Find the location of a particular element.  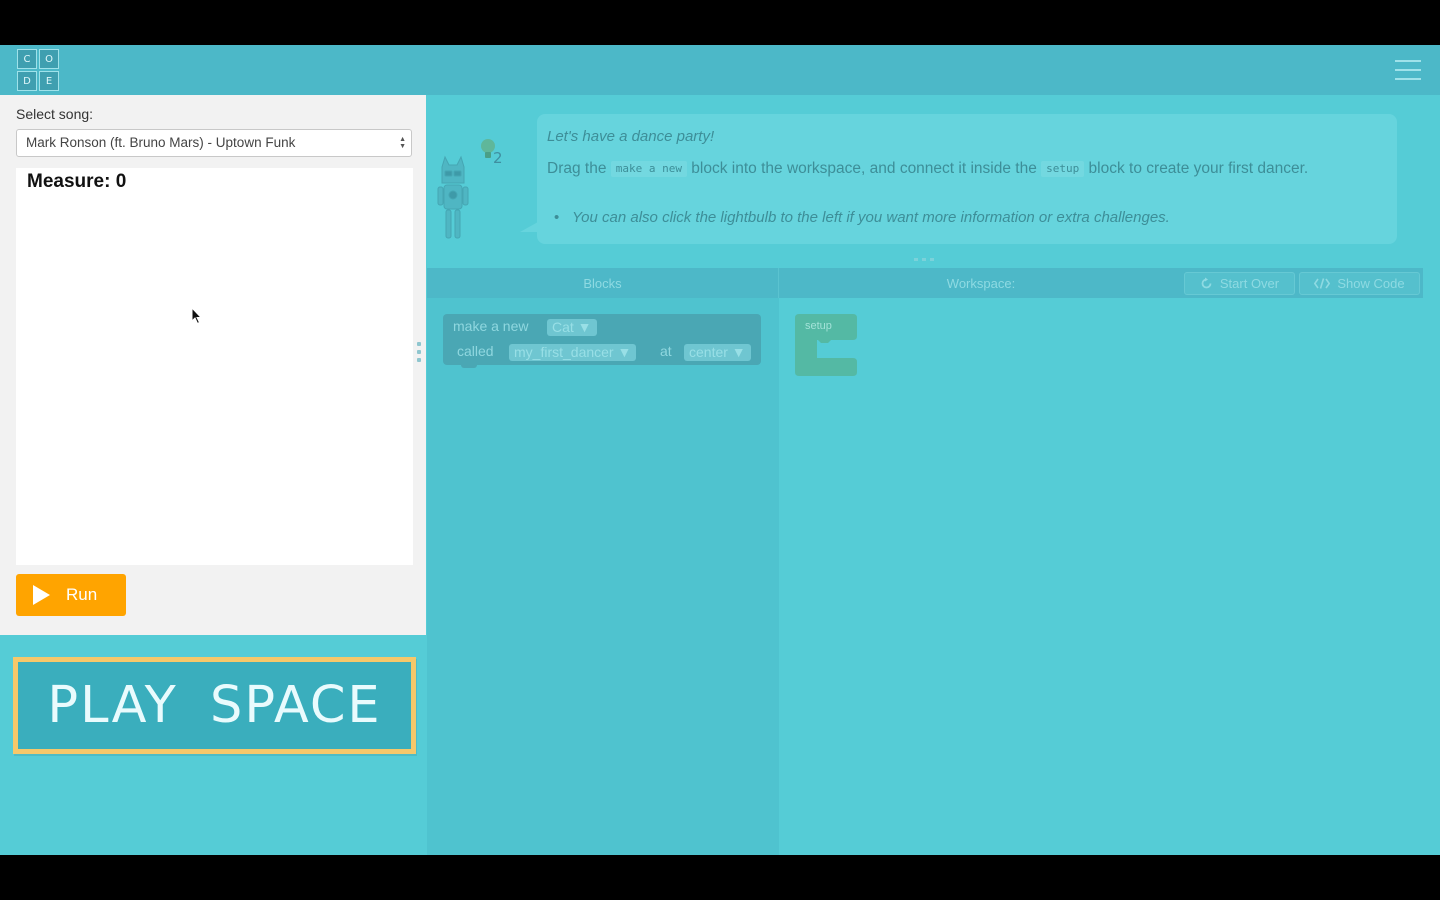

run-button: Run is located at coordinates (71, 595).